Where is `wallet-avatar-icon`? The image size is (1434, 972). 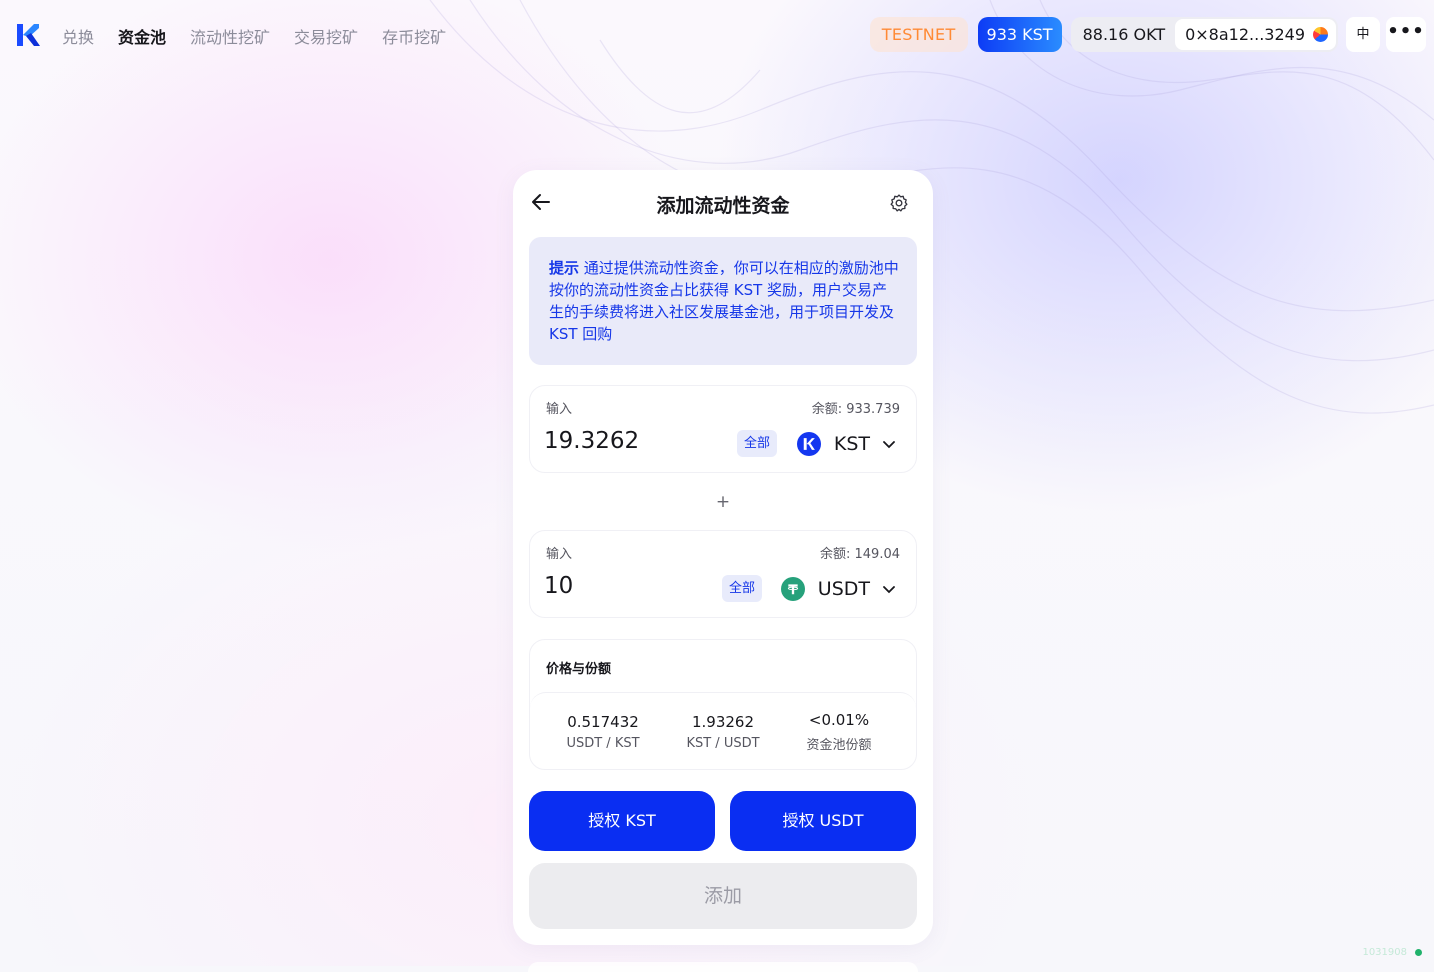 wallet-avatar-icon is located at coordinates (1320, 34).